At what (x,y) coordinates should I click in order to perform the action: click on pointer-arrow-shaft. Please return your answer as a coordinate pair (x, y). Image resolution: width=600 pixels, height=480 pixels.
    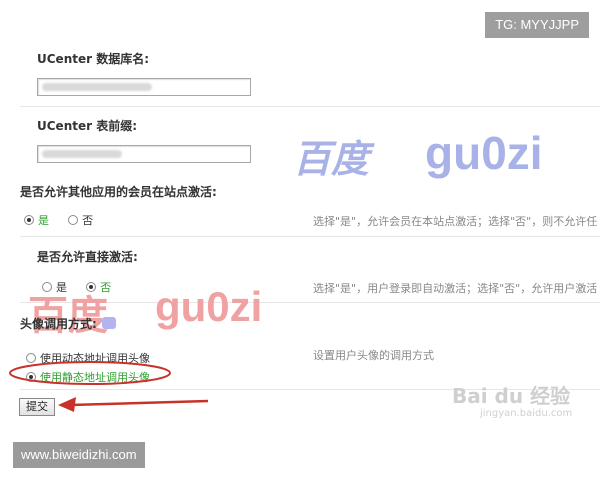
    Looking at the image, I should click on (139, 403).